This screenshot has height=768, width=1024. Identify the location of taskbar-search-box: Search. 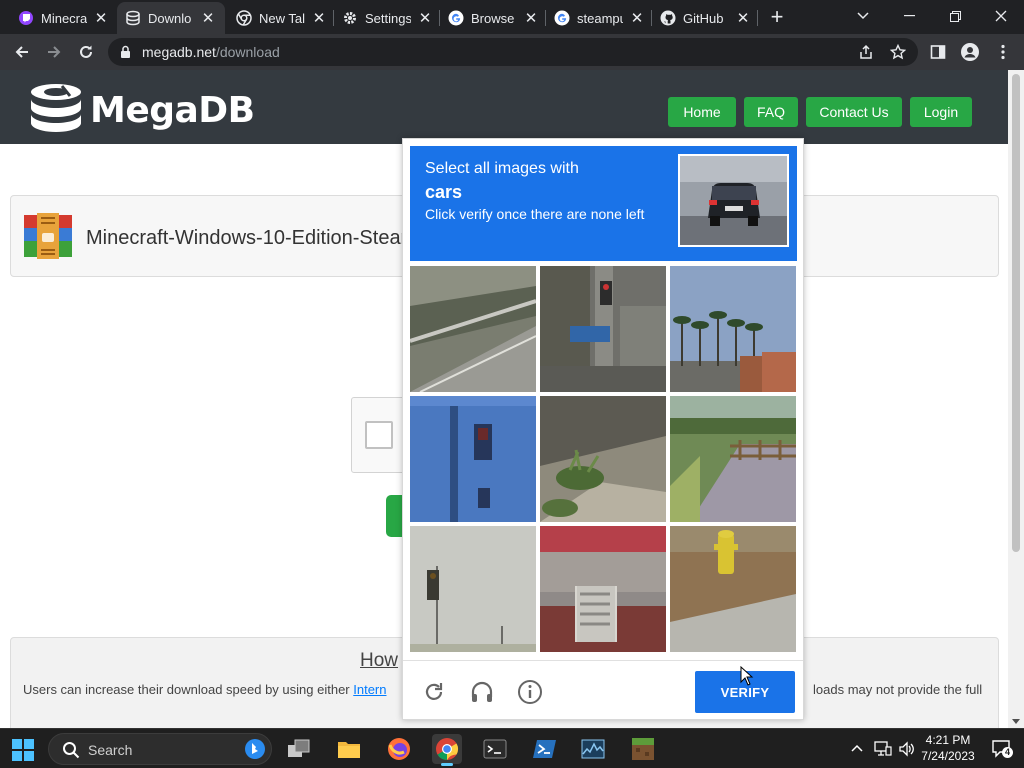
(160, 749).